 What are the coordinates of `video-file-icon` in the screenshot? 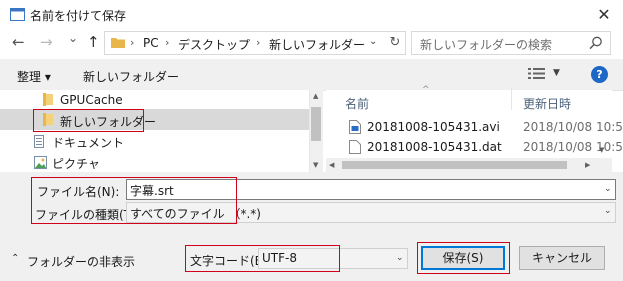 It's located at (355, 127).